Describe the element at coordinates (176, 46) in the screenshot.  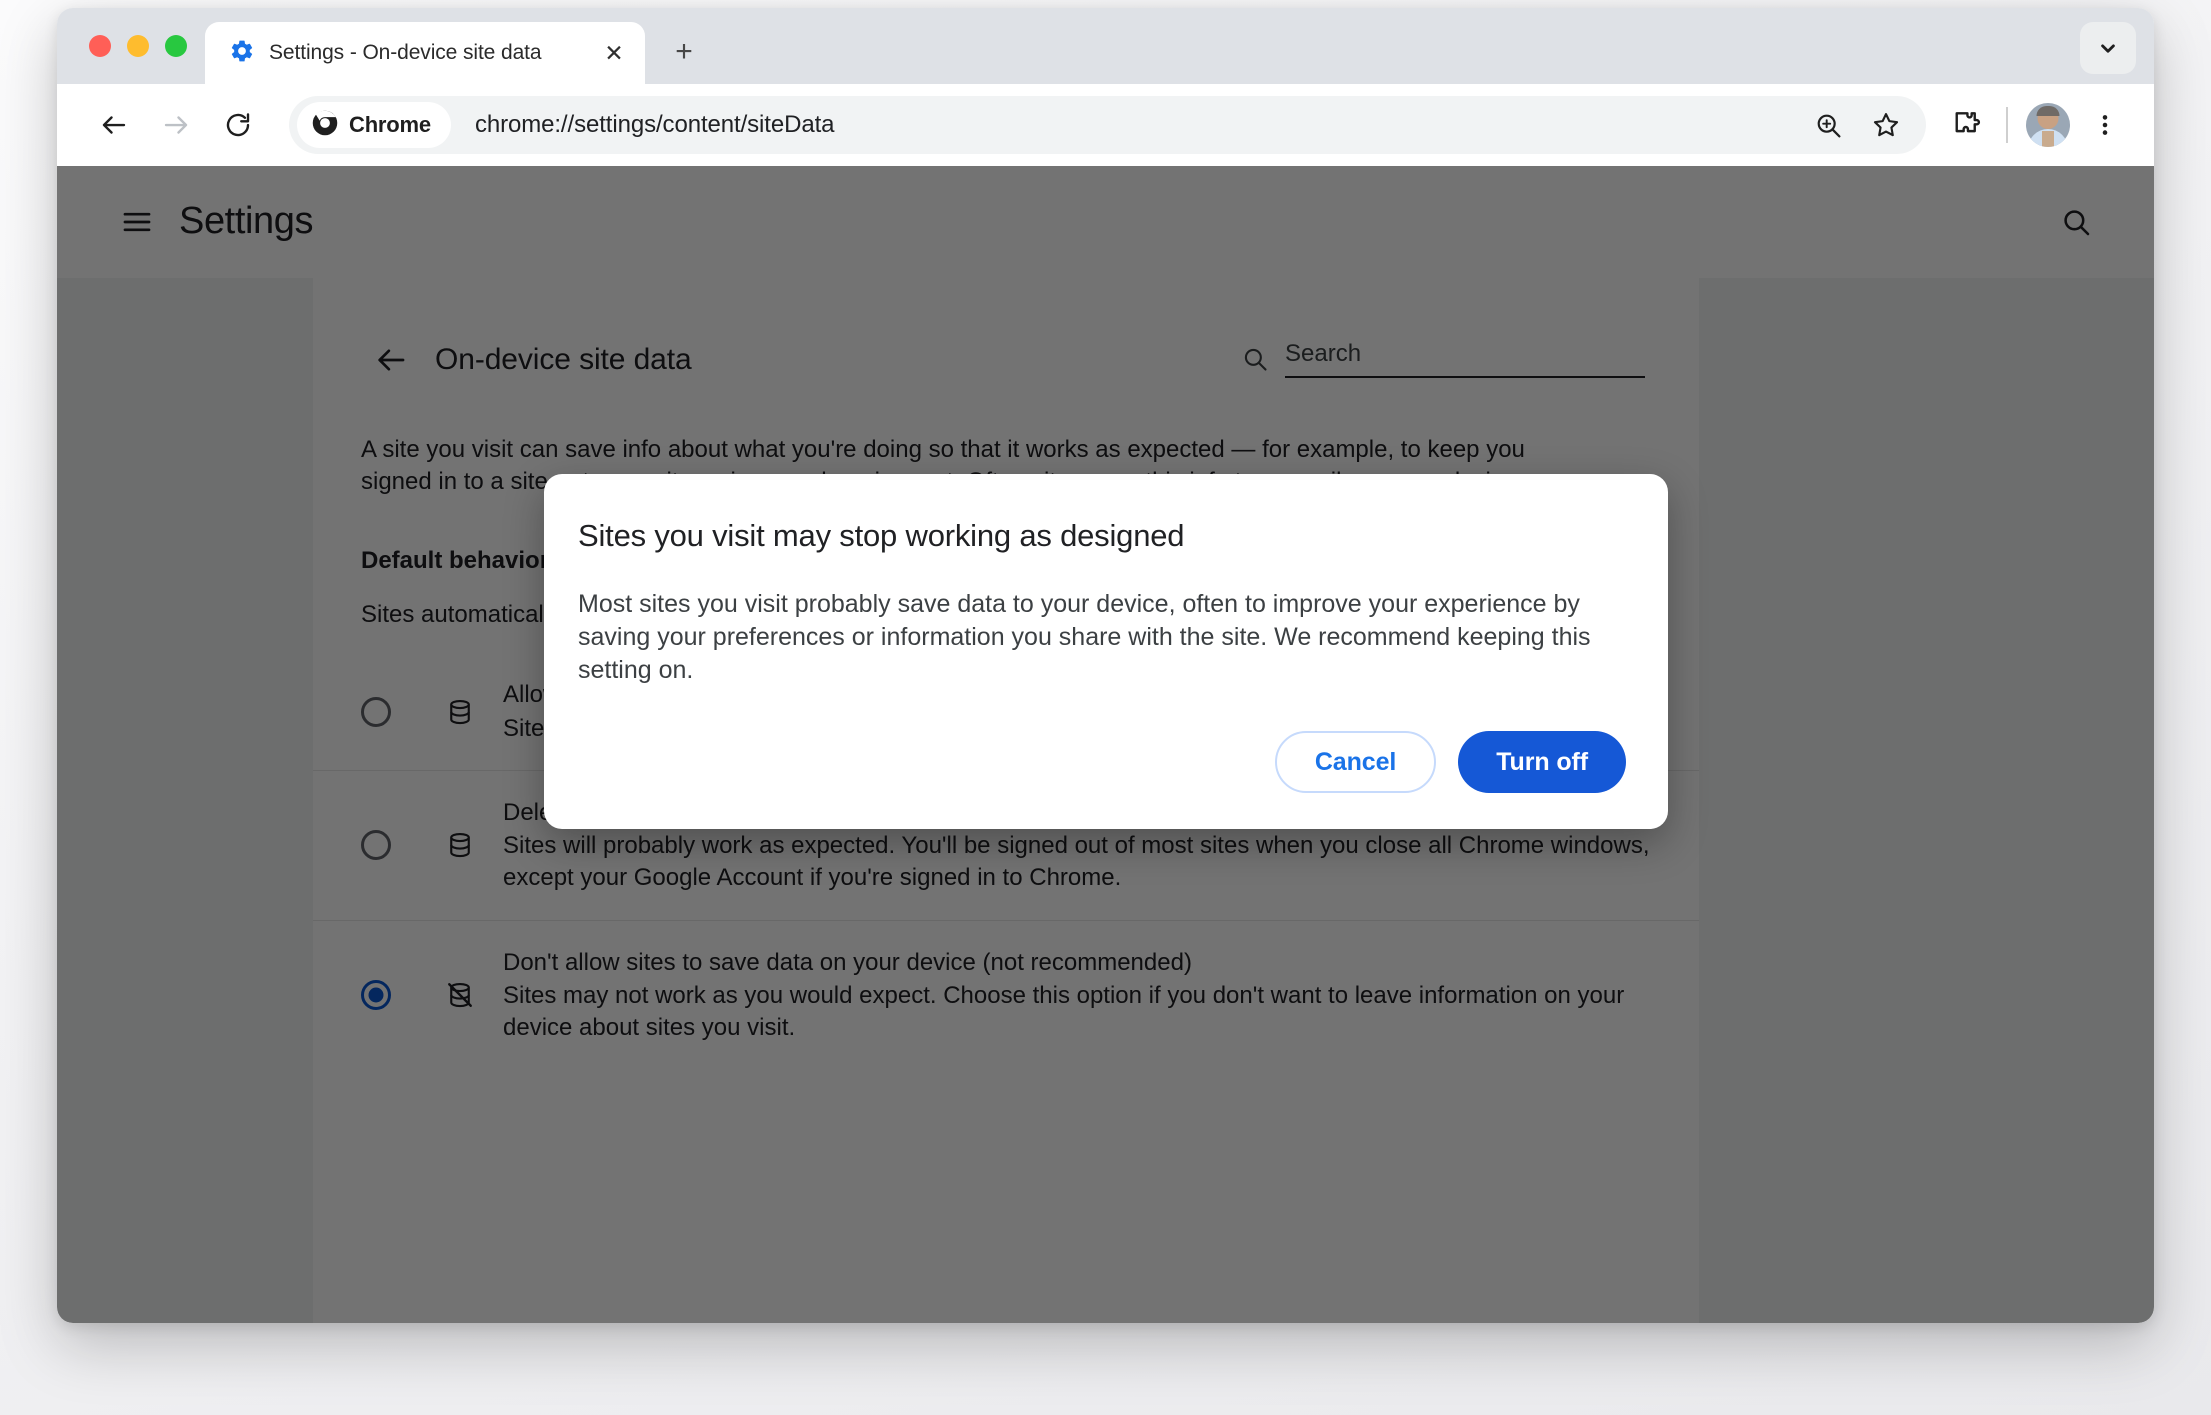
I see `window-maximize-button` at that location.